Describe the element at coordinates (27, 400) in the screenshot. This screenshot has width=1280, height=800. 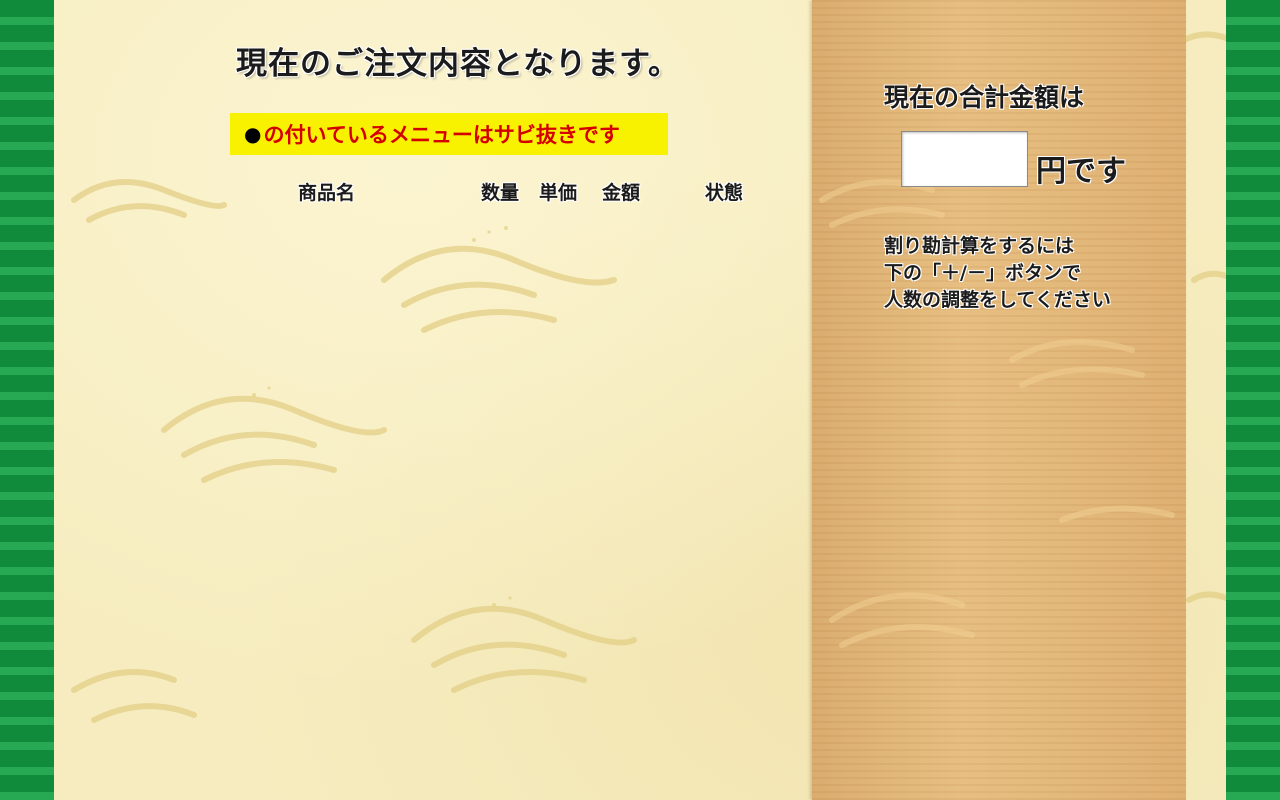
I see `left-green-stripe` at that location.